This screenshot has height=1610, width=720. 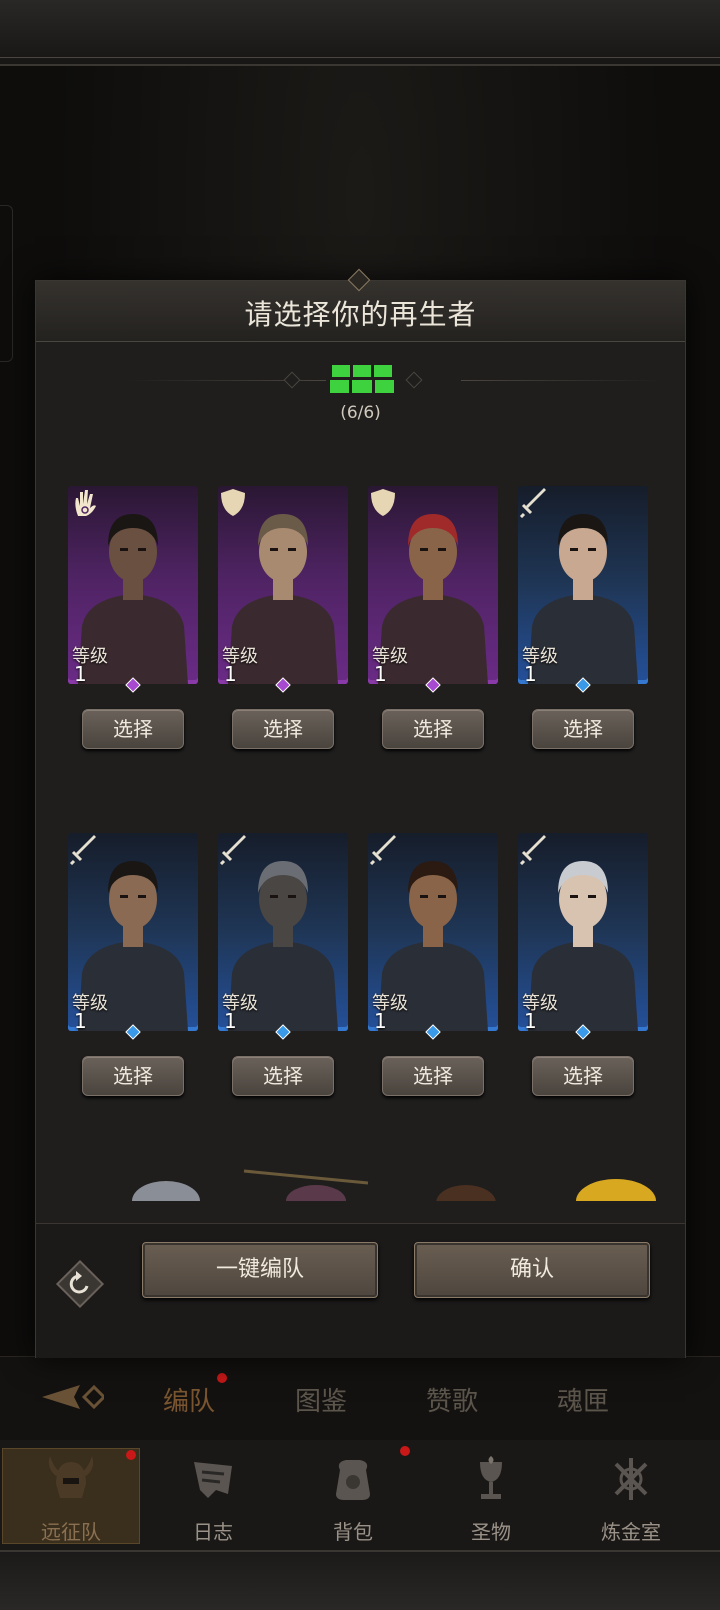 What do you see at coordinates (353, 1532) in the screenshot?
I see `nav-label: 背包` at bounding box center [353, 1532].